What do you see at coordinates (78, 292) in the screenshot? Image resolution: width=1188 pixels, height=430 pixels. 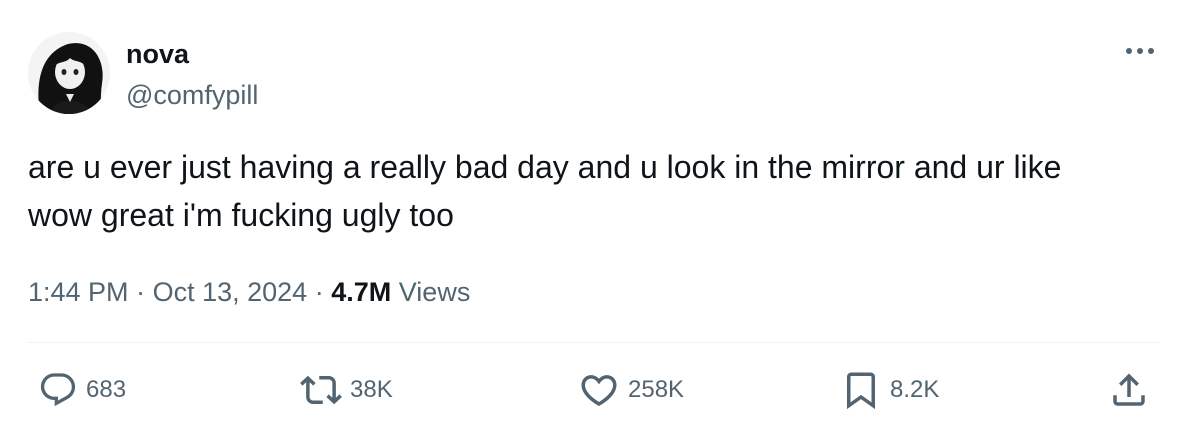 I see `tweet-time: 1:44 PM` at bounding box center [78, 292].